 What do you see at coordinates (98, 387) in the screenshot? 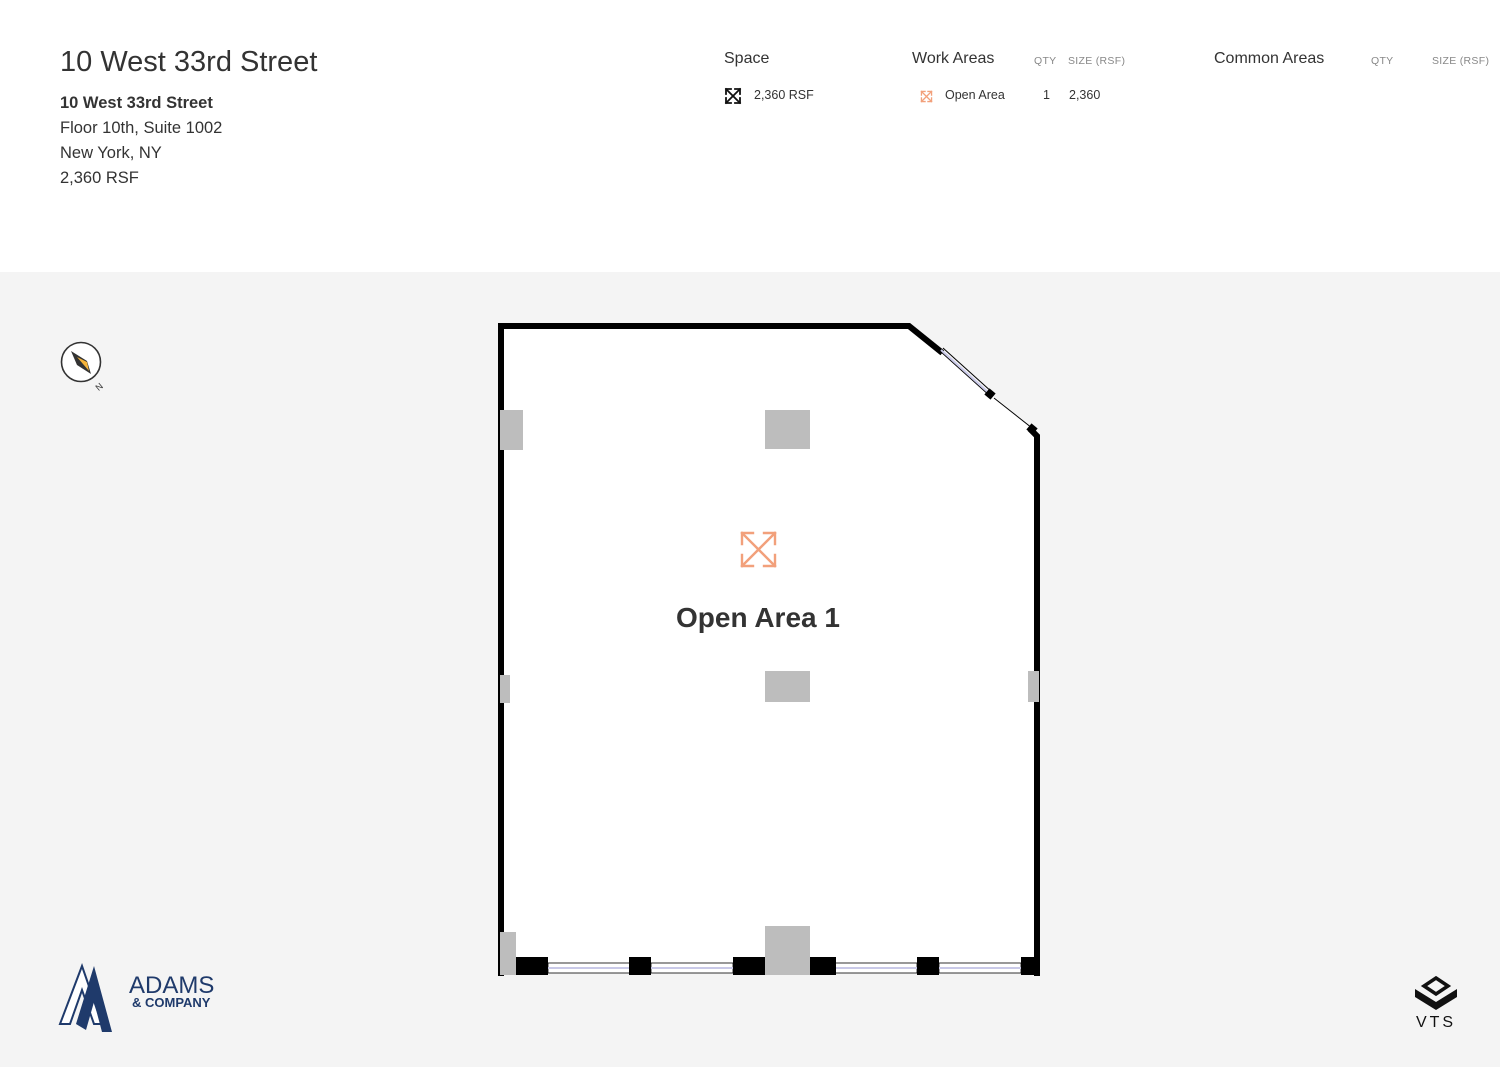
I see `compass-north-label: N` at bounding box center [98, 387].